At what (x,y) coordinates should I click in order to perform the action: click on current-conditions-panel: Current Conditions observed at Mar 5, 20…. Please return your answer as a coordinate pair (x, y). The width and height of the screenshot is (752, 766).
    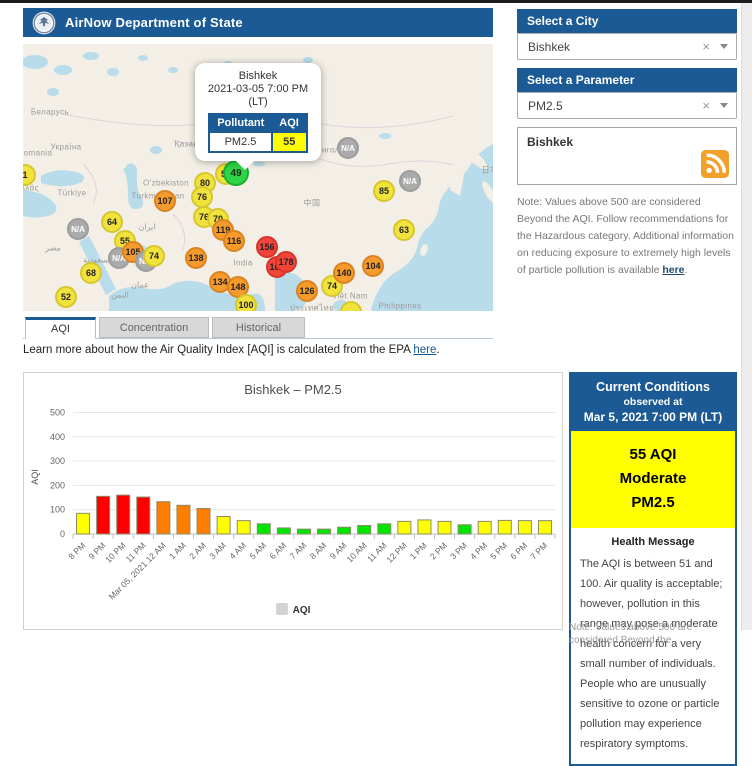
    Looking at the image, I should click on (653, 569).